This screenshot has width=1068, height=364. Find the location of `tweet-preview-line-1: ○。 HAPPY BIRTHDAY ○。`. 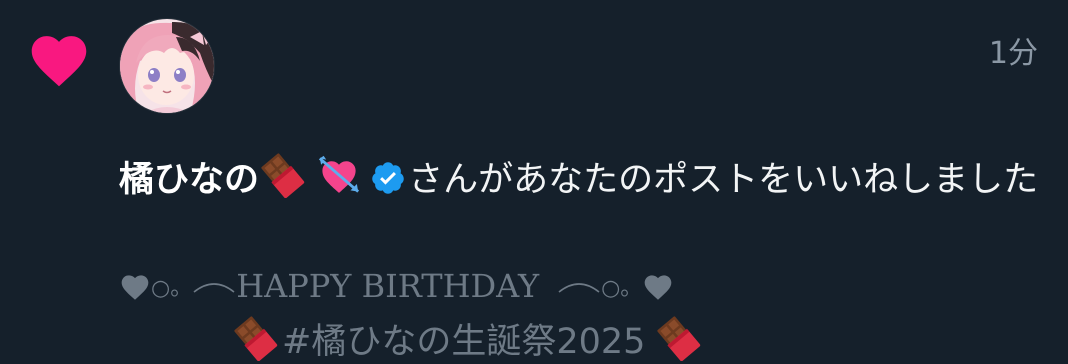

tweet-preview-line-1: ○。 HAPPY BIRTHDAY ○。 is located at coordinates (396, 286).